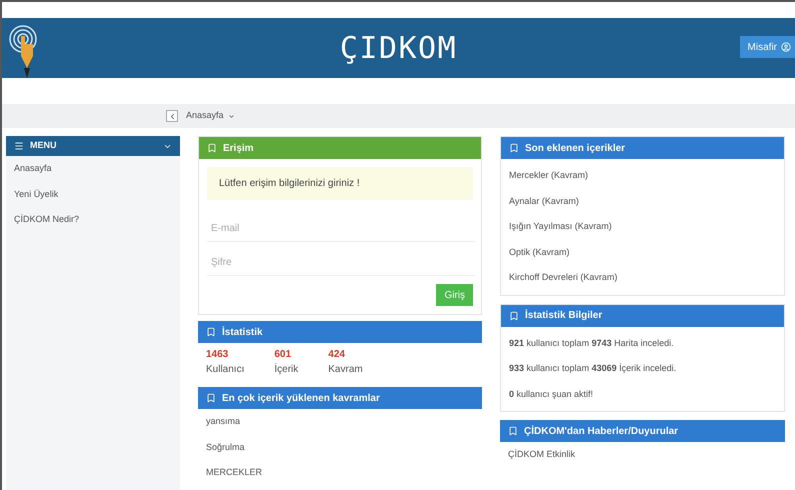  Describe the element at coordinates (642, 277) in the screenshot. I see `content-link: Kirchoff Devreleri (Kavram)` at that location.